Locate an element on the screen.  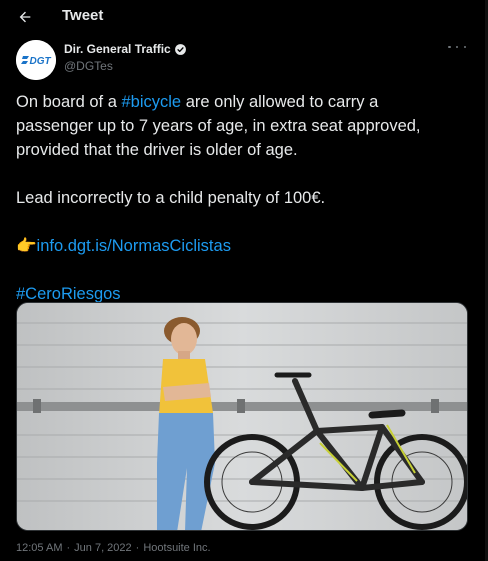
svg-text: DGT is located at coordinates (41, 61).